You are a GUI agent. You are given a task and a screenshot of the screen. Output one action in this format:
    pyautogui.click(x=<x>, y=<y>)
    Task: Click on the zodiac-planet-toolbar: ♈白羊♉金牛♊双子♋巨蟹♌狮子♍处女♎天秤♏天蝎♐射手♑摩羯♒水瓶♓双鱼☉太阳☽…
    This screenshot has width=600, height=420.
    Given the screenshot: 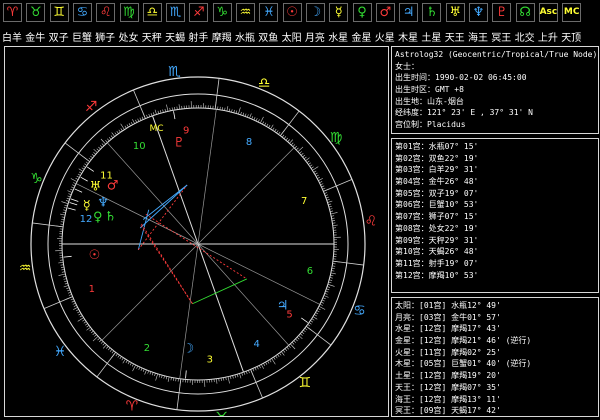 What is the action you would take?
    pyautogui.click(x=300, y=22)
    